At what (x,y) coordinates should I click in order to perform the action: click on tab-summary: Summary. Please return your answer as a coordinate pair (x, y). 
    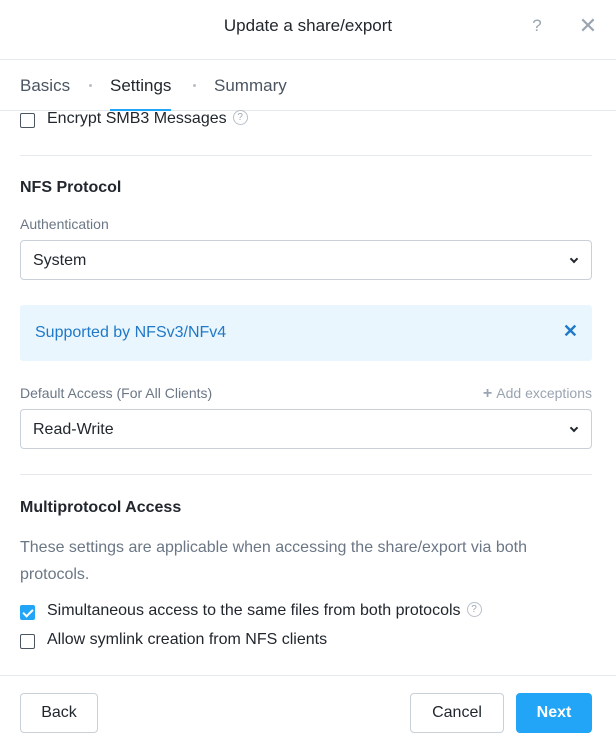
    Looking at the image, I should click on (250, 93).